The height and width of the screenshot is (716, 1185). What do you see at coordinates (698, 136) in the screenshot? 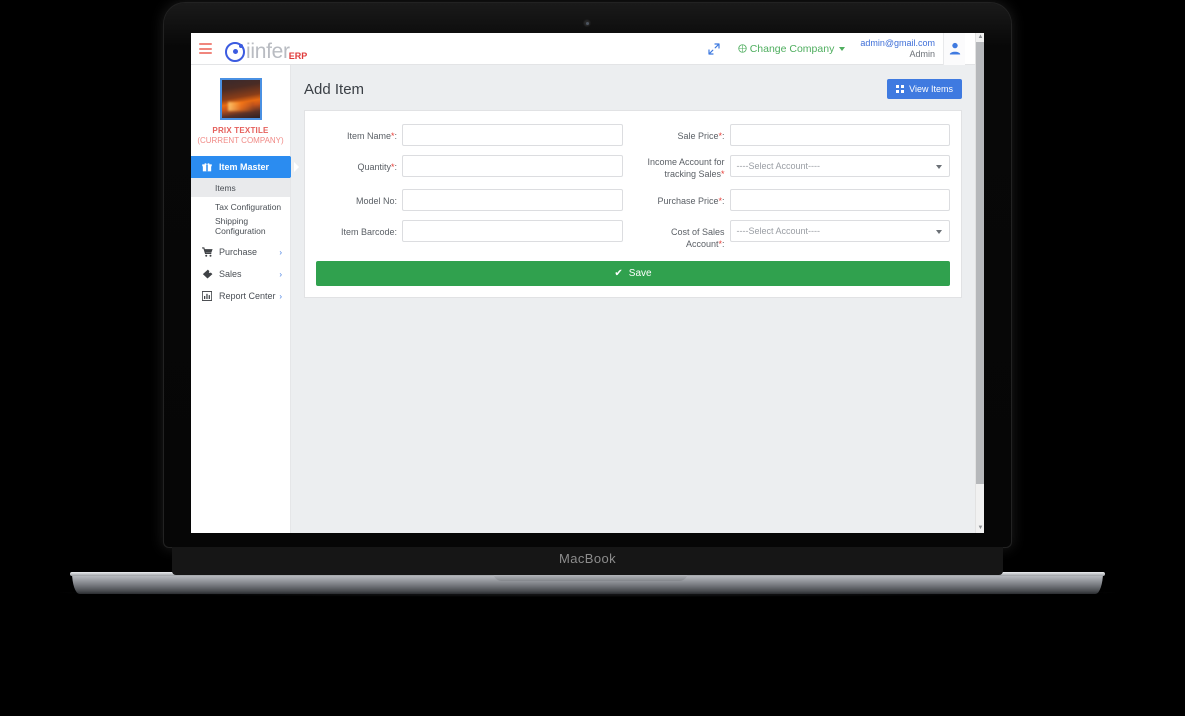
I see `label-text: Sale Price` at bounding box center [698, 136].